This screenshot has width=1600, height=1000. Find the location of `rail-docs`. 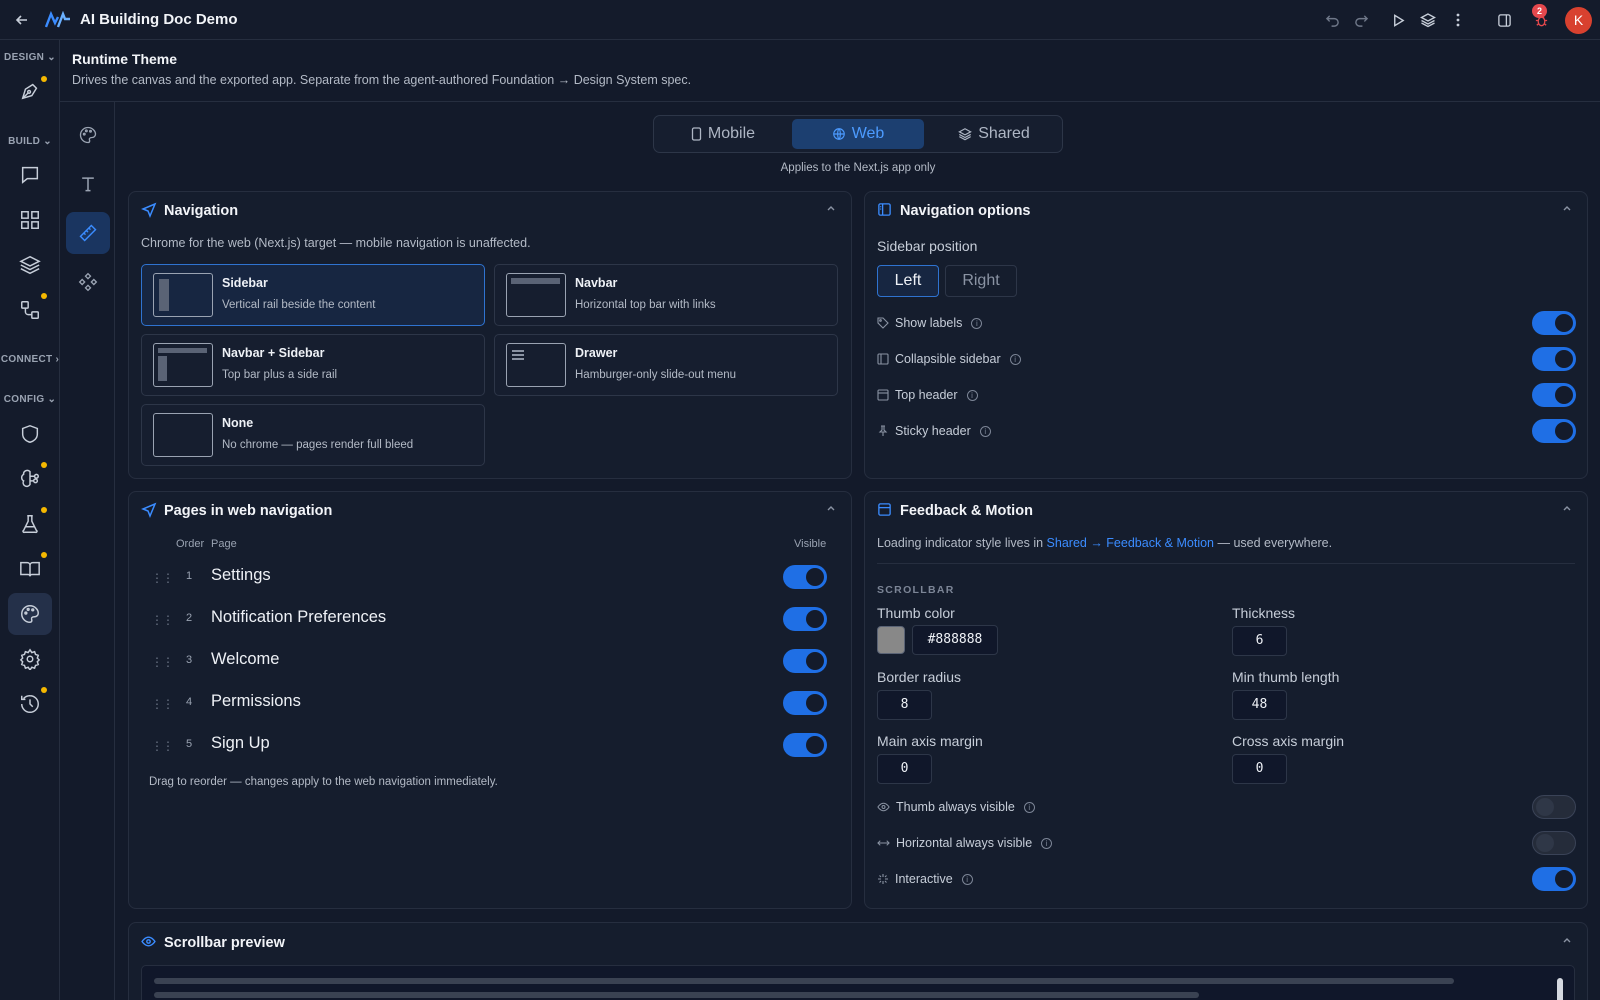

rail-docs is located at coordinates (30, 569).